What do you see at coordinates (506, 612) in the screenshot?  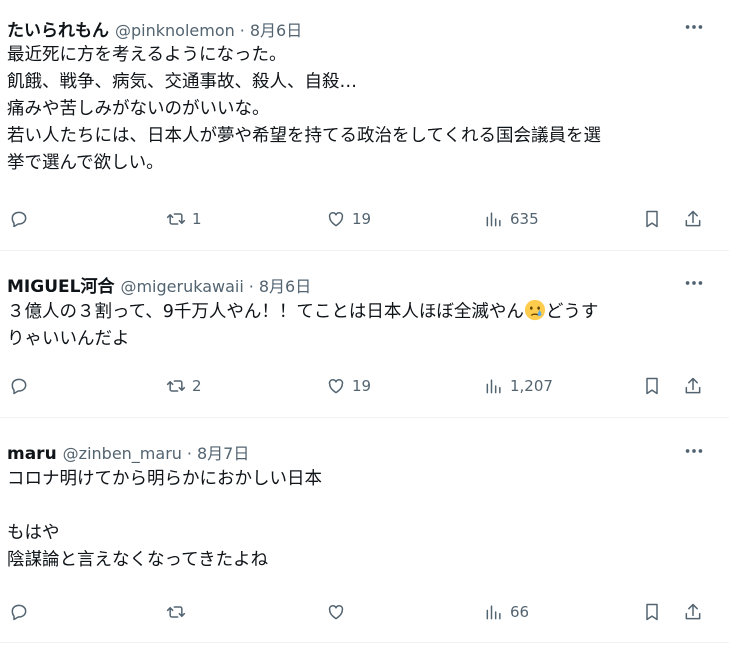 I see `views-button: 66` at bounding box center [506, 612].